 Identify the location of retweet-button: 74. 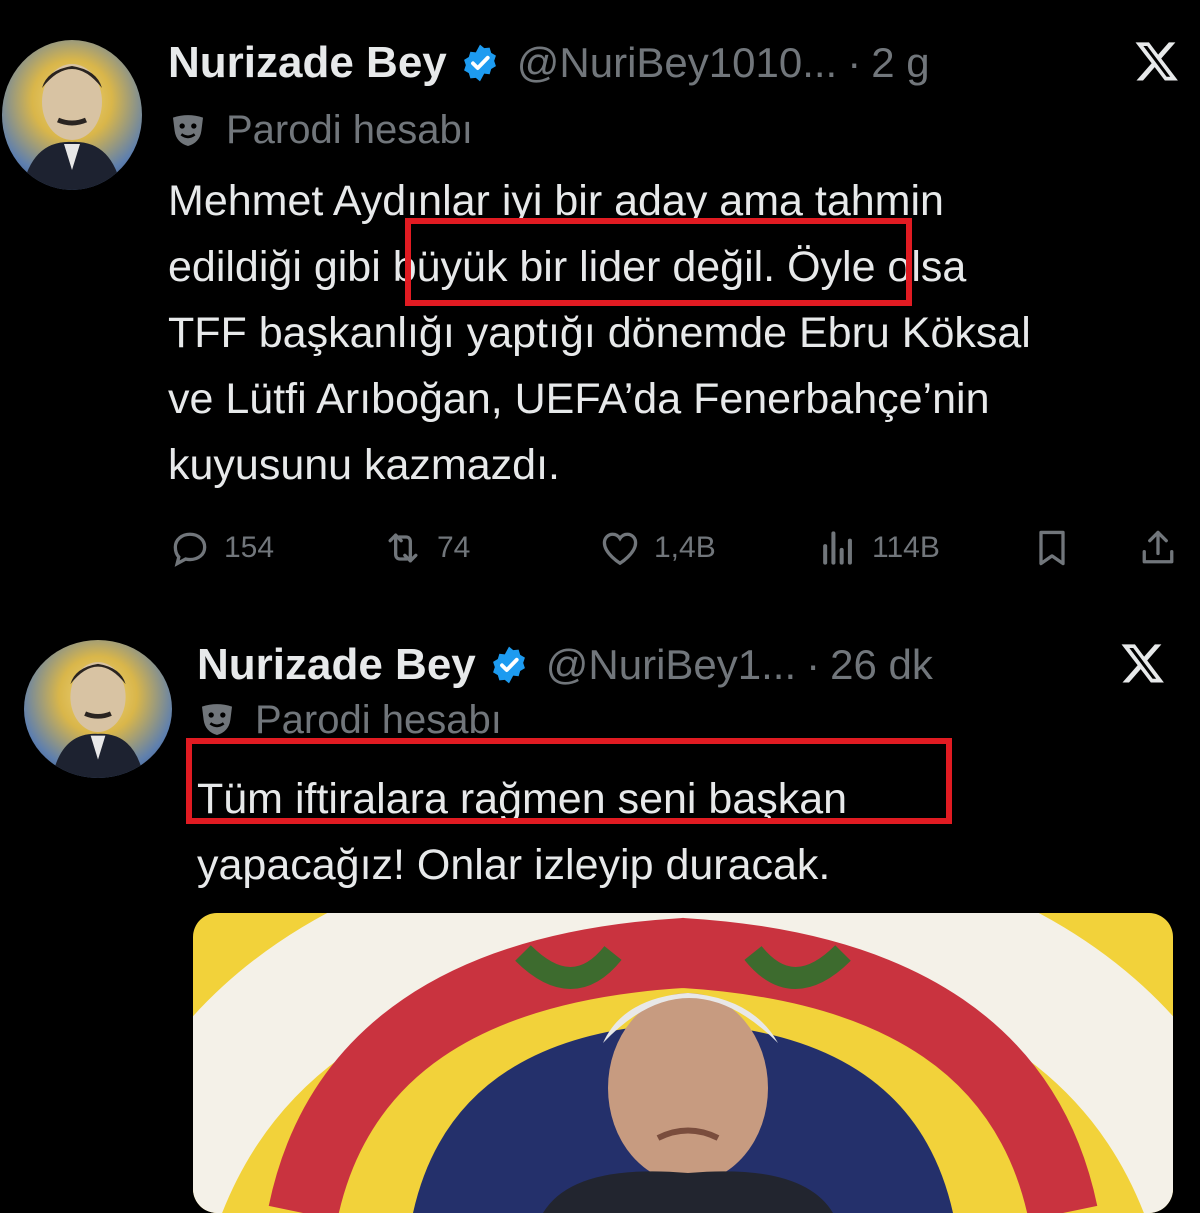
(425, 548).